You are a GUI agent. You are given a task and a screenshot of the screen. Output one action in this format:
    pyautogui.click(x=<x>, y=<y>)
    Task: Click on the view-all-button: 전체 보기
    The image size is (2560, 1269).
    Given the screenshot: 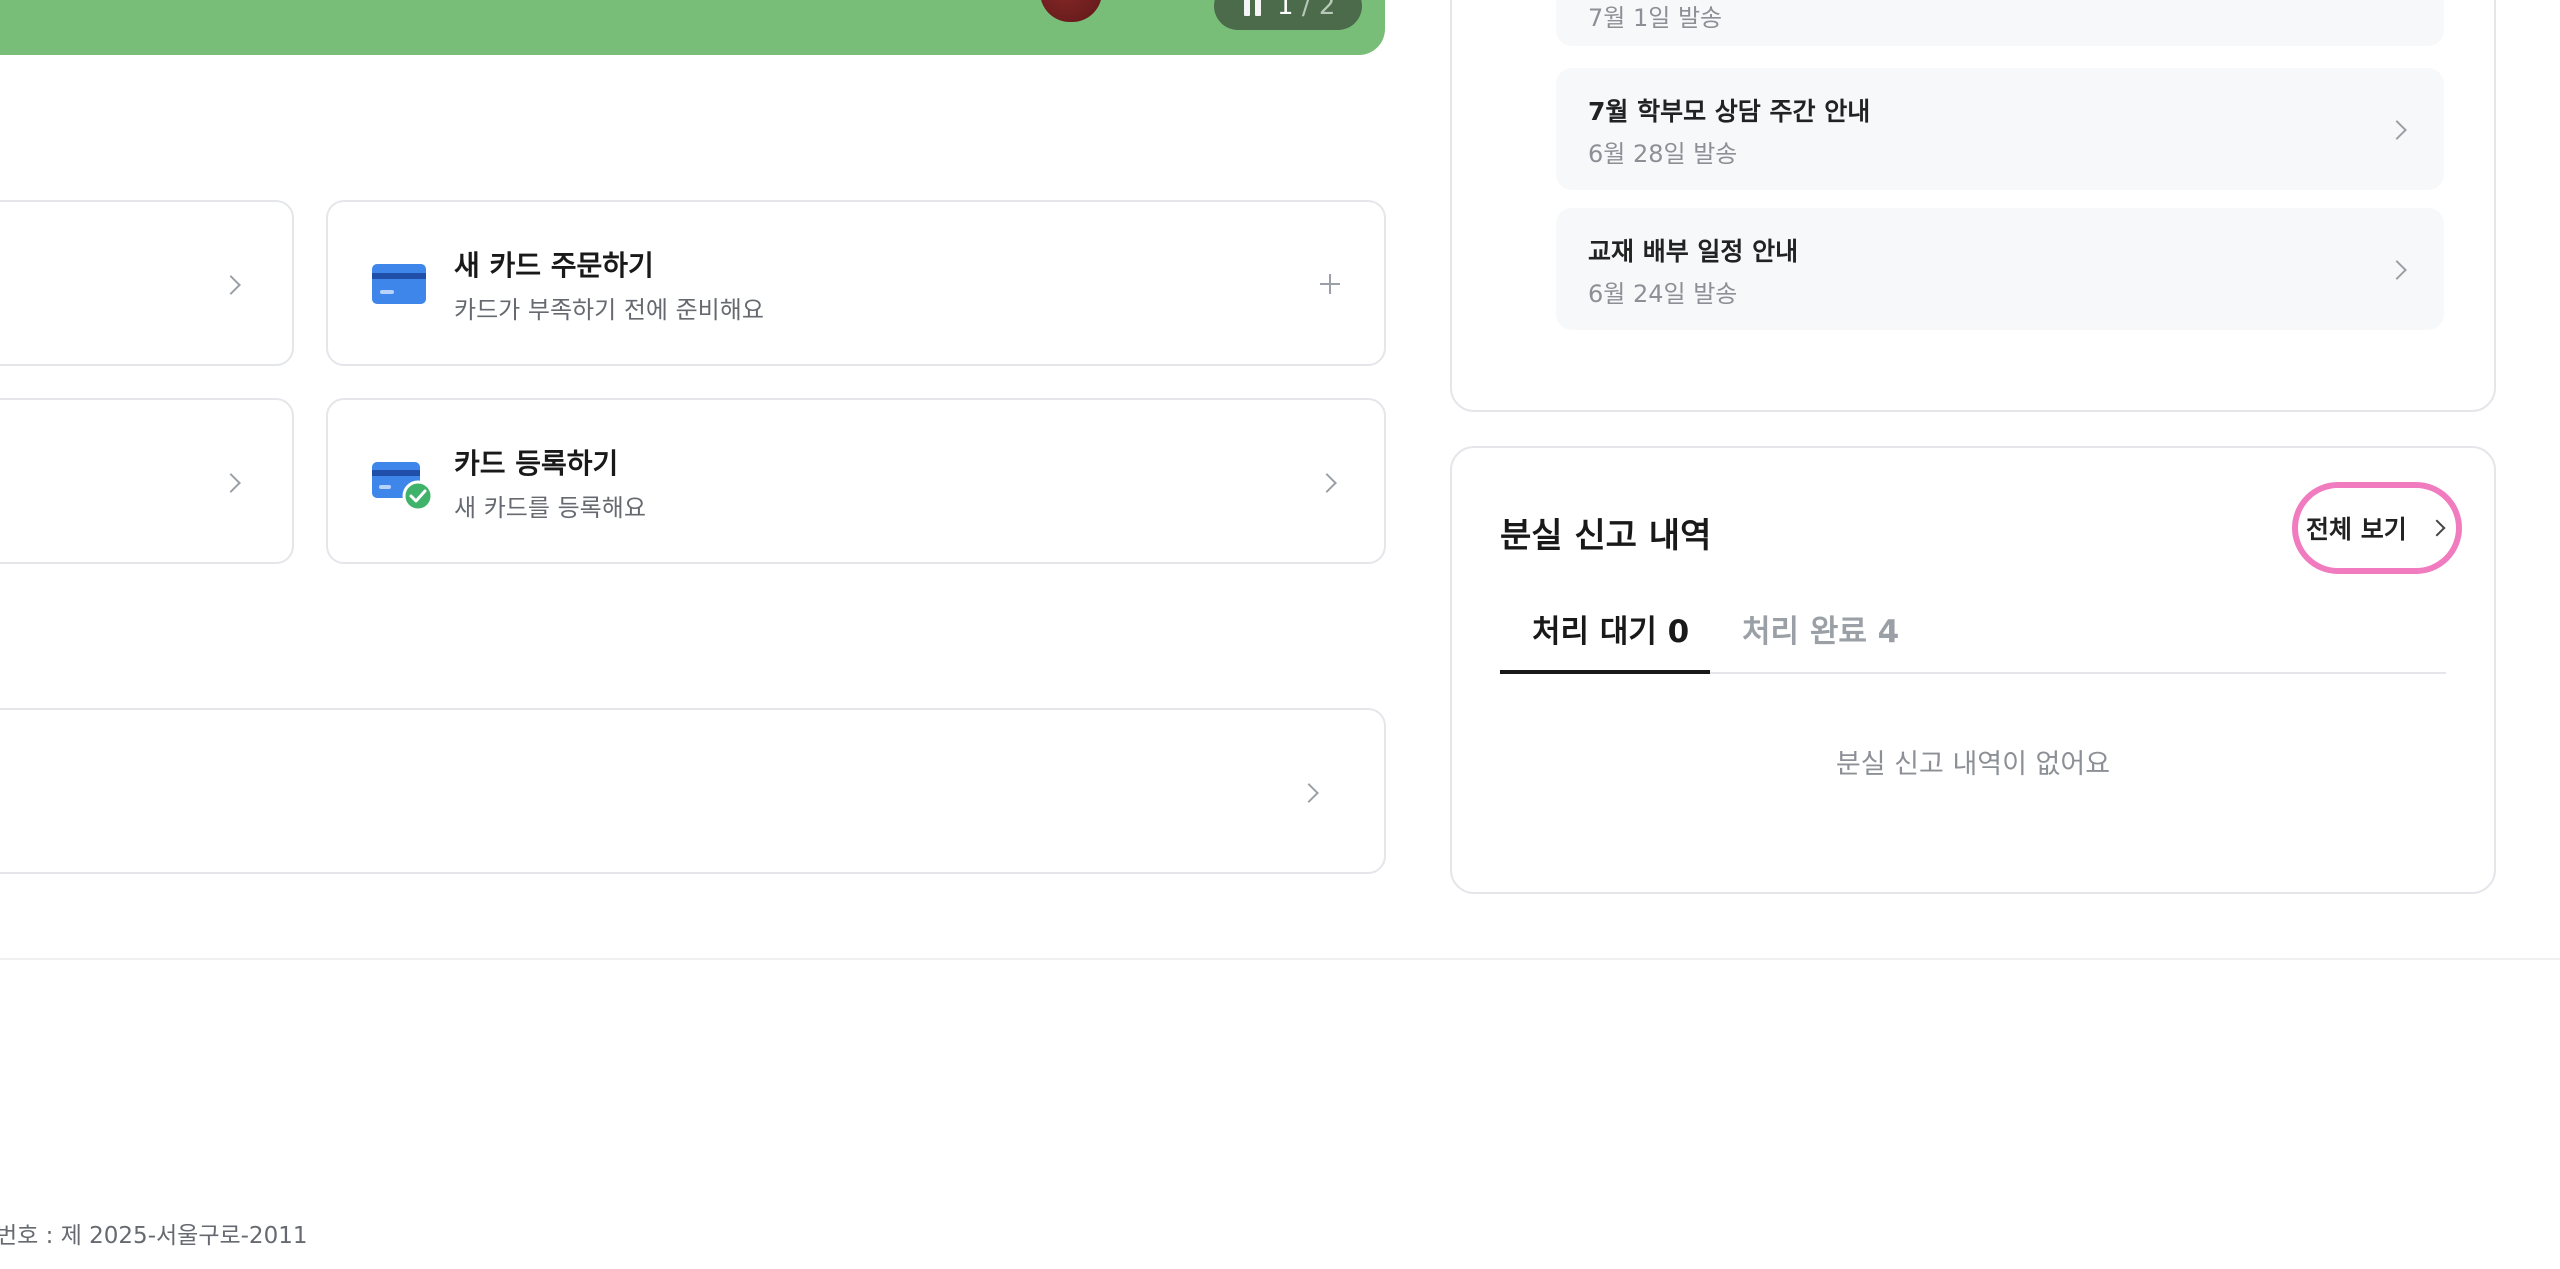 What is the action you would take?
    pyautogui.click(x=2377, y=528)
    